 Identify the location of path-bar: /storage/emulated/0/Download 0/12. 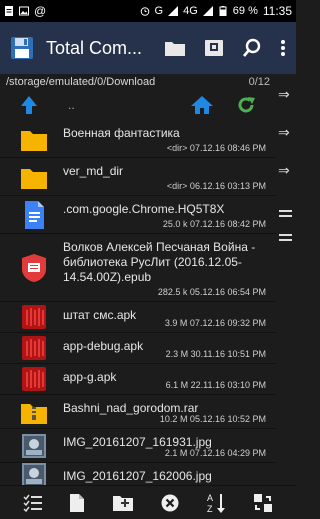
(138, 82).